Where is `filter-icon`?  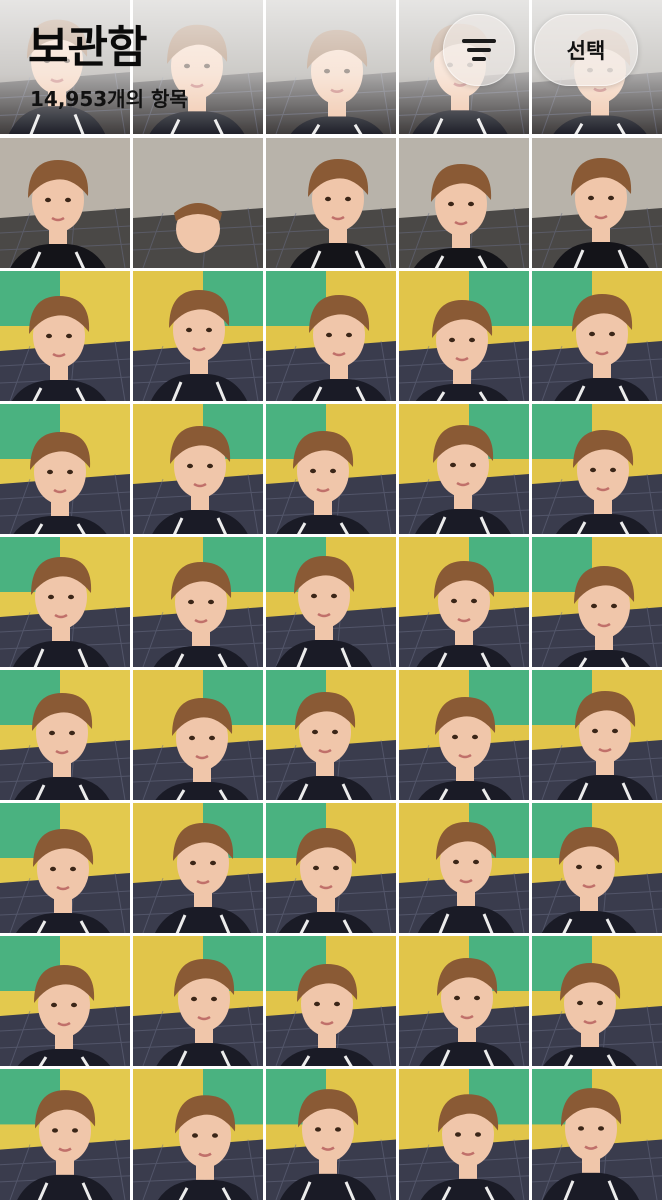
filter-icon is located at coordinates (479, 50).